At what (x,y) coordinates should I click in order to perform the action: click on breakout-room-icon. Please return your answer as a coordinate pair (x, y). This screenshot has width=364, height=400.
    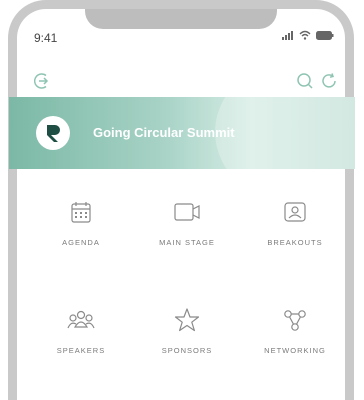
    Looking at the image, I should click on (295, 212).